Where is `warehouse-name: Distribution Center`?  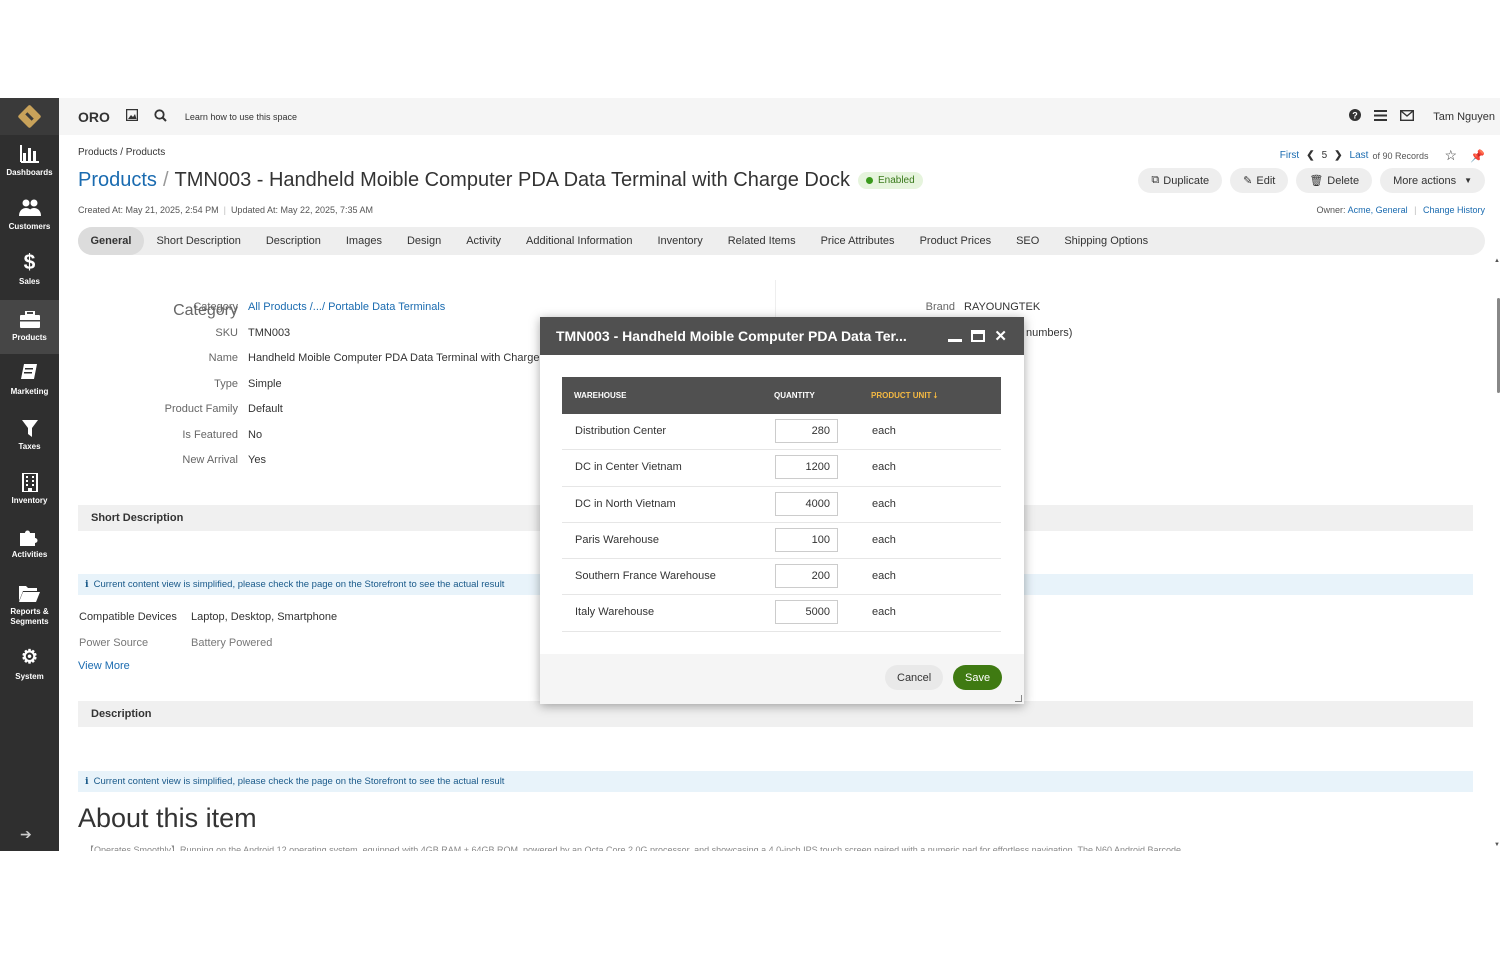
warehouse-name: Distribution Center is located at coordinates (621, 431).